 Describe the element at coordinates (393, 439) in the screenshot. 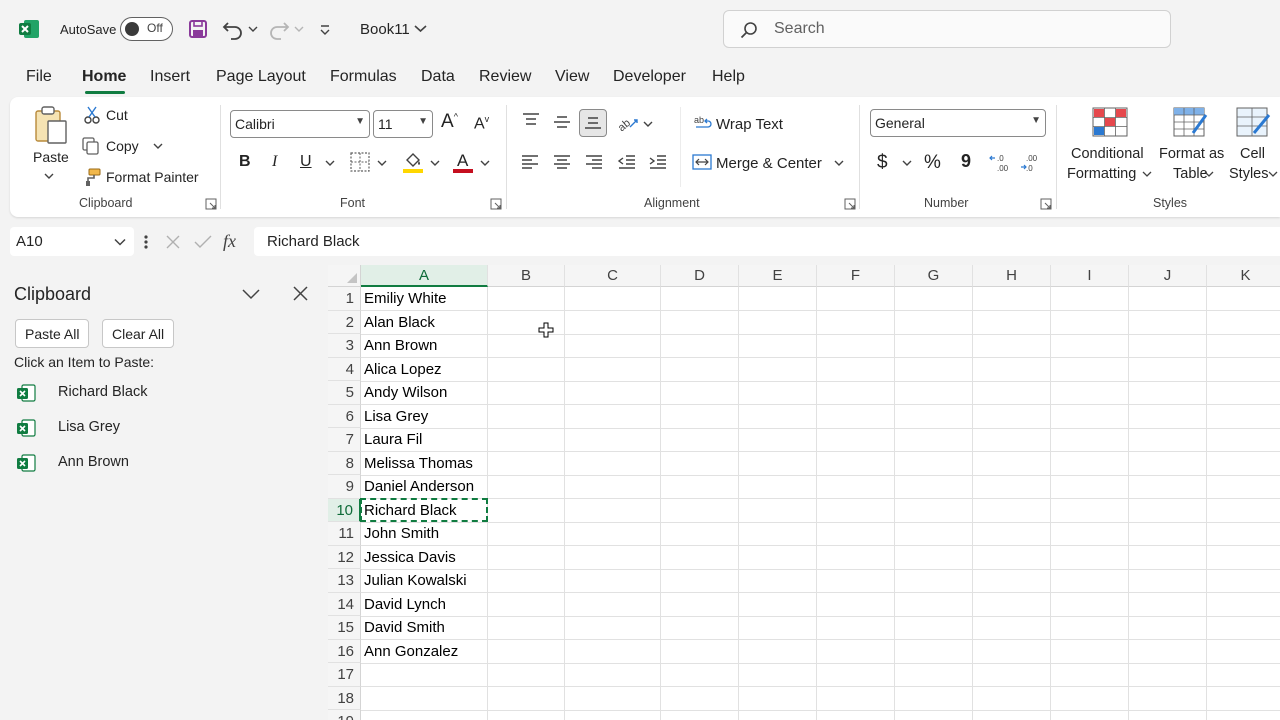

I see `cell-a7: Laura Fil` at that location.